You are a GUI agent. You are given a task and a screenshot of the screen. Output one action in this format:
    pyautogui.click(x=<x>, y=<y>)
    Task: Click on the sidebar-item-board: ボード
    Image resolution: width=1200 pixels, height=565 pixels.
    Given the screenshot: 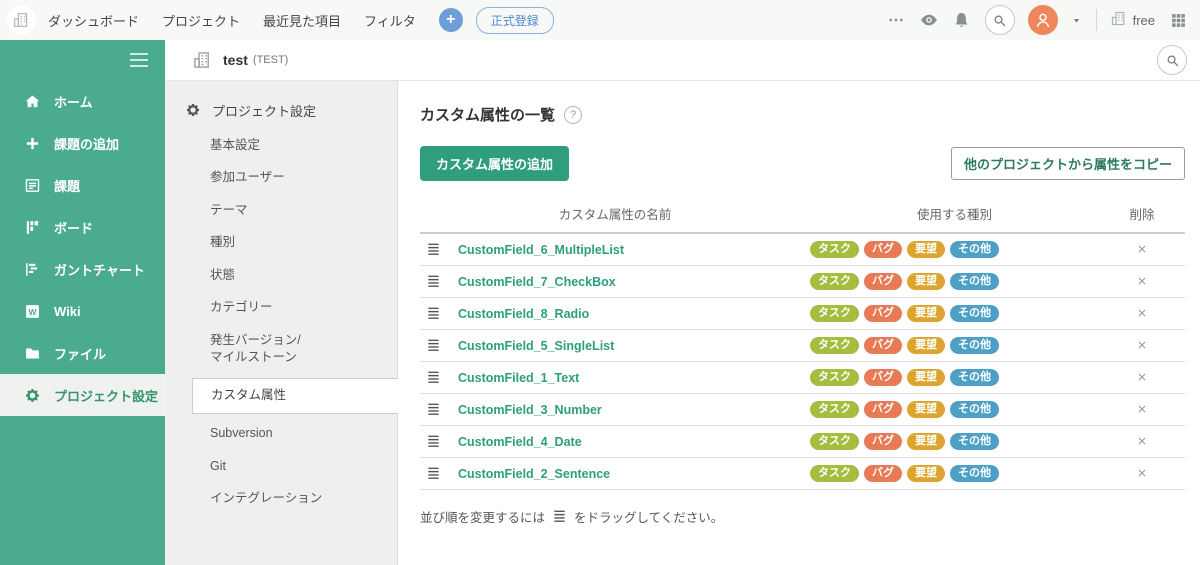 What is the action you would take?
    pyautogui.click(x=82, y=227)
    